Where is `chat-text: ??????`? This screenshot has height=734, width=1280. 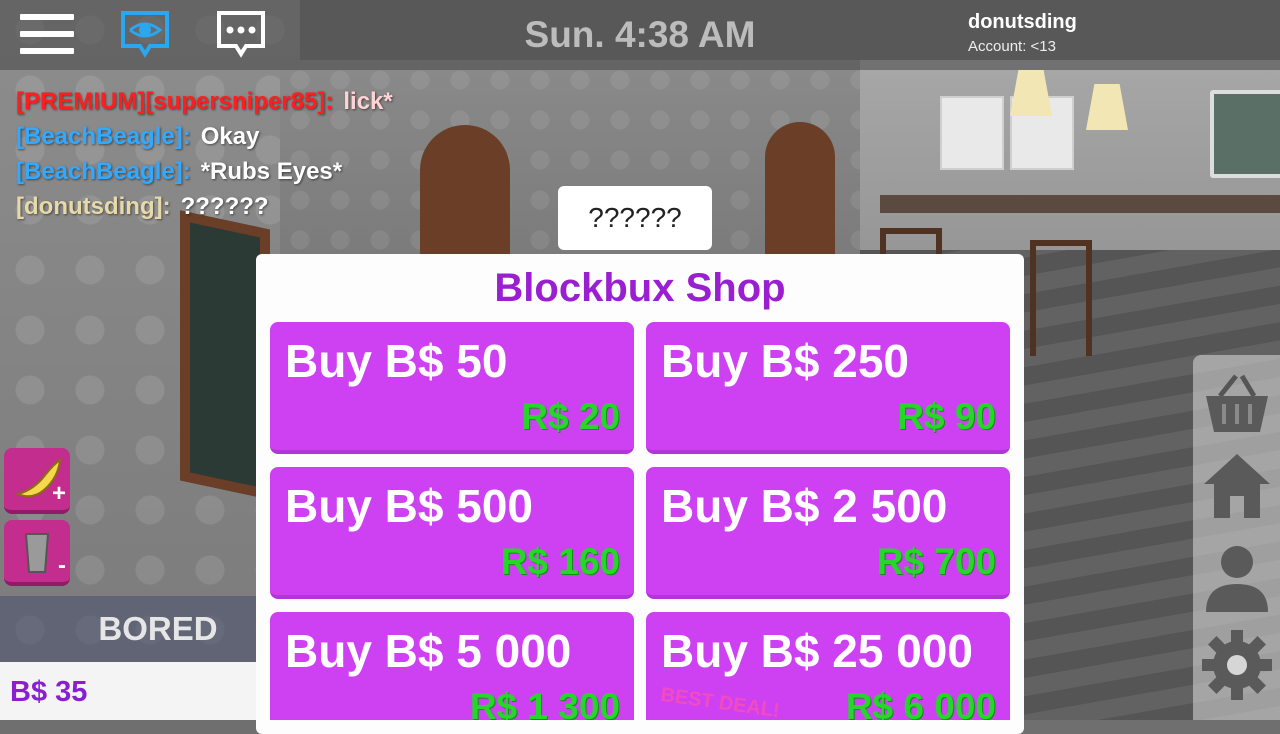 chat-text: ?????? is located at coordinates (224, 206).